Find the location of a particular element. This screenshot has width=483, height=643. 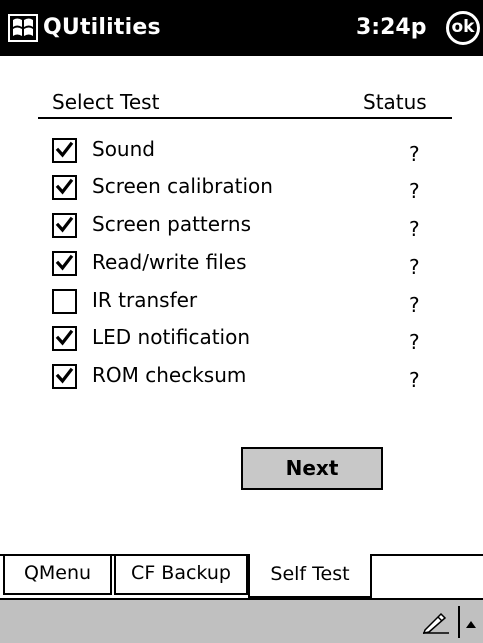

tab-qmenu: QMenu is located at coordinates (57, 575).